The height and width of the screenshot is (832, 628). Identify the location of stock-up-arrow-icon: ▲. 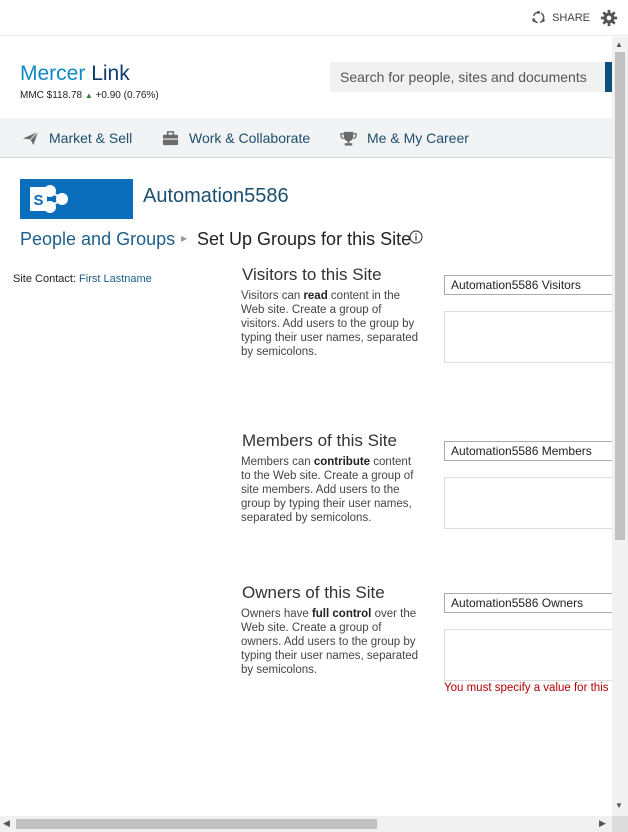
(88, 95).